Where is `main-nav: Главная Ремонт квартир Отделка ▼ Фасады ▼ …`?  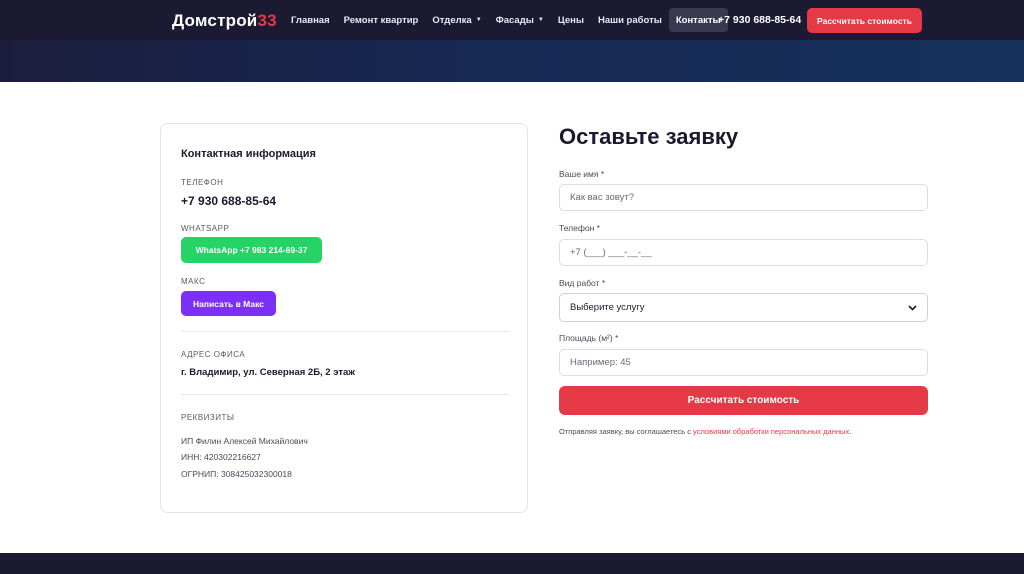 main-nav: Главная Ремонт квартир Отделка ▼ Фасады ▼ … is located at coordinates (506, 20).